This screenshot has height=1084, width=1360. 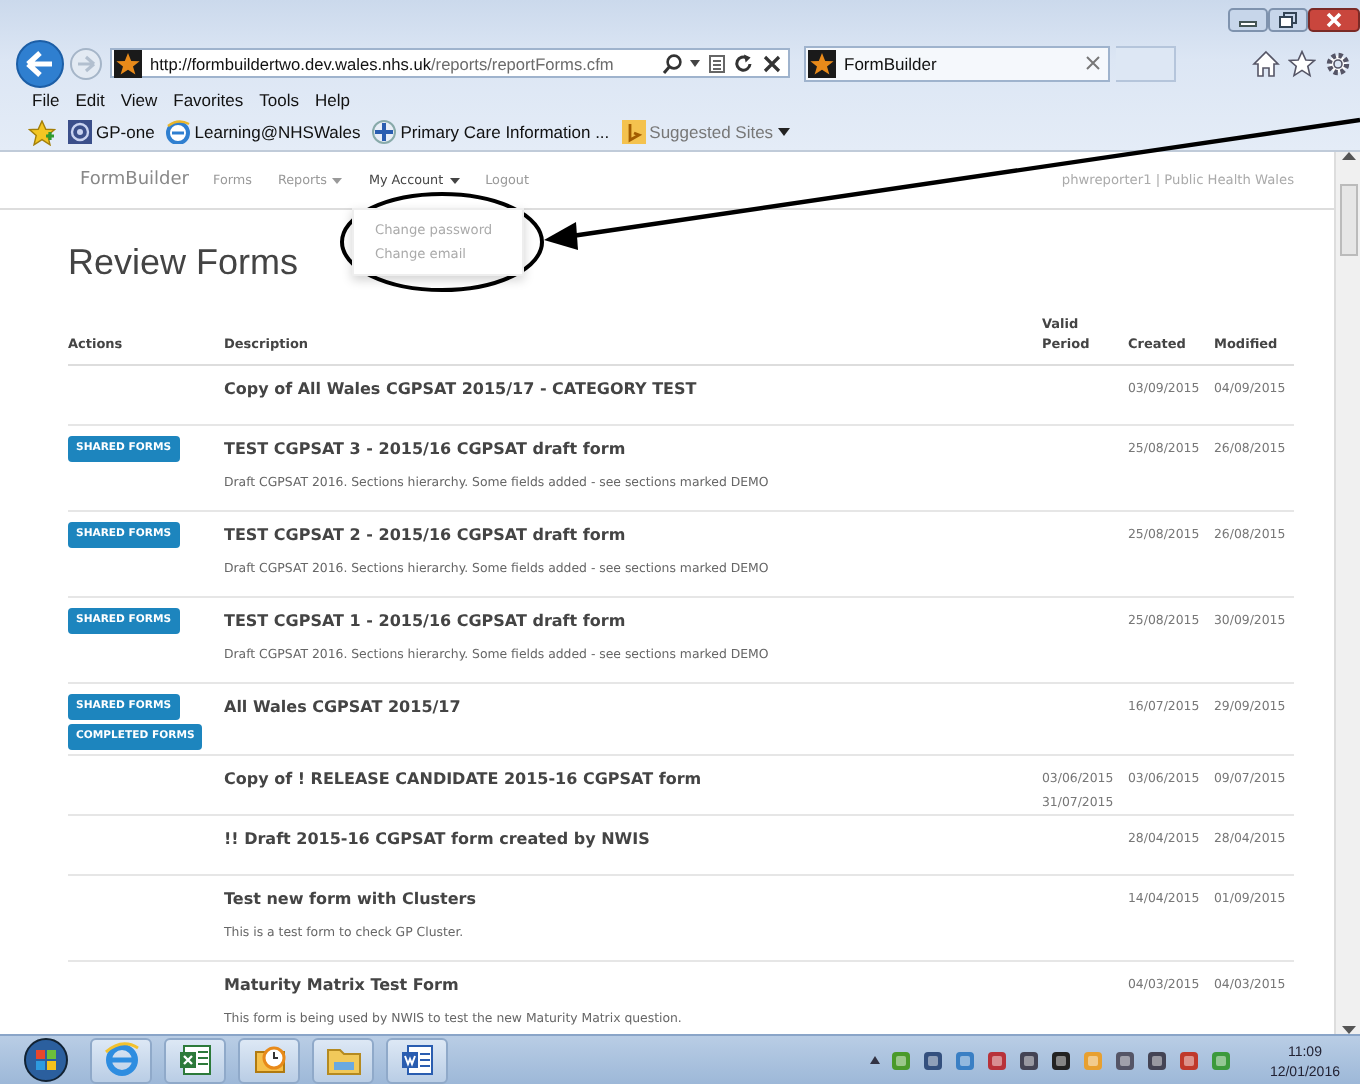 What do you see at coordinates (135, 180) in the screenshot?
I see `brand-link: FormBuilder` at bounding box center [135, 180].